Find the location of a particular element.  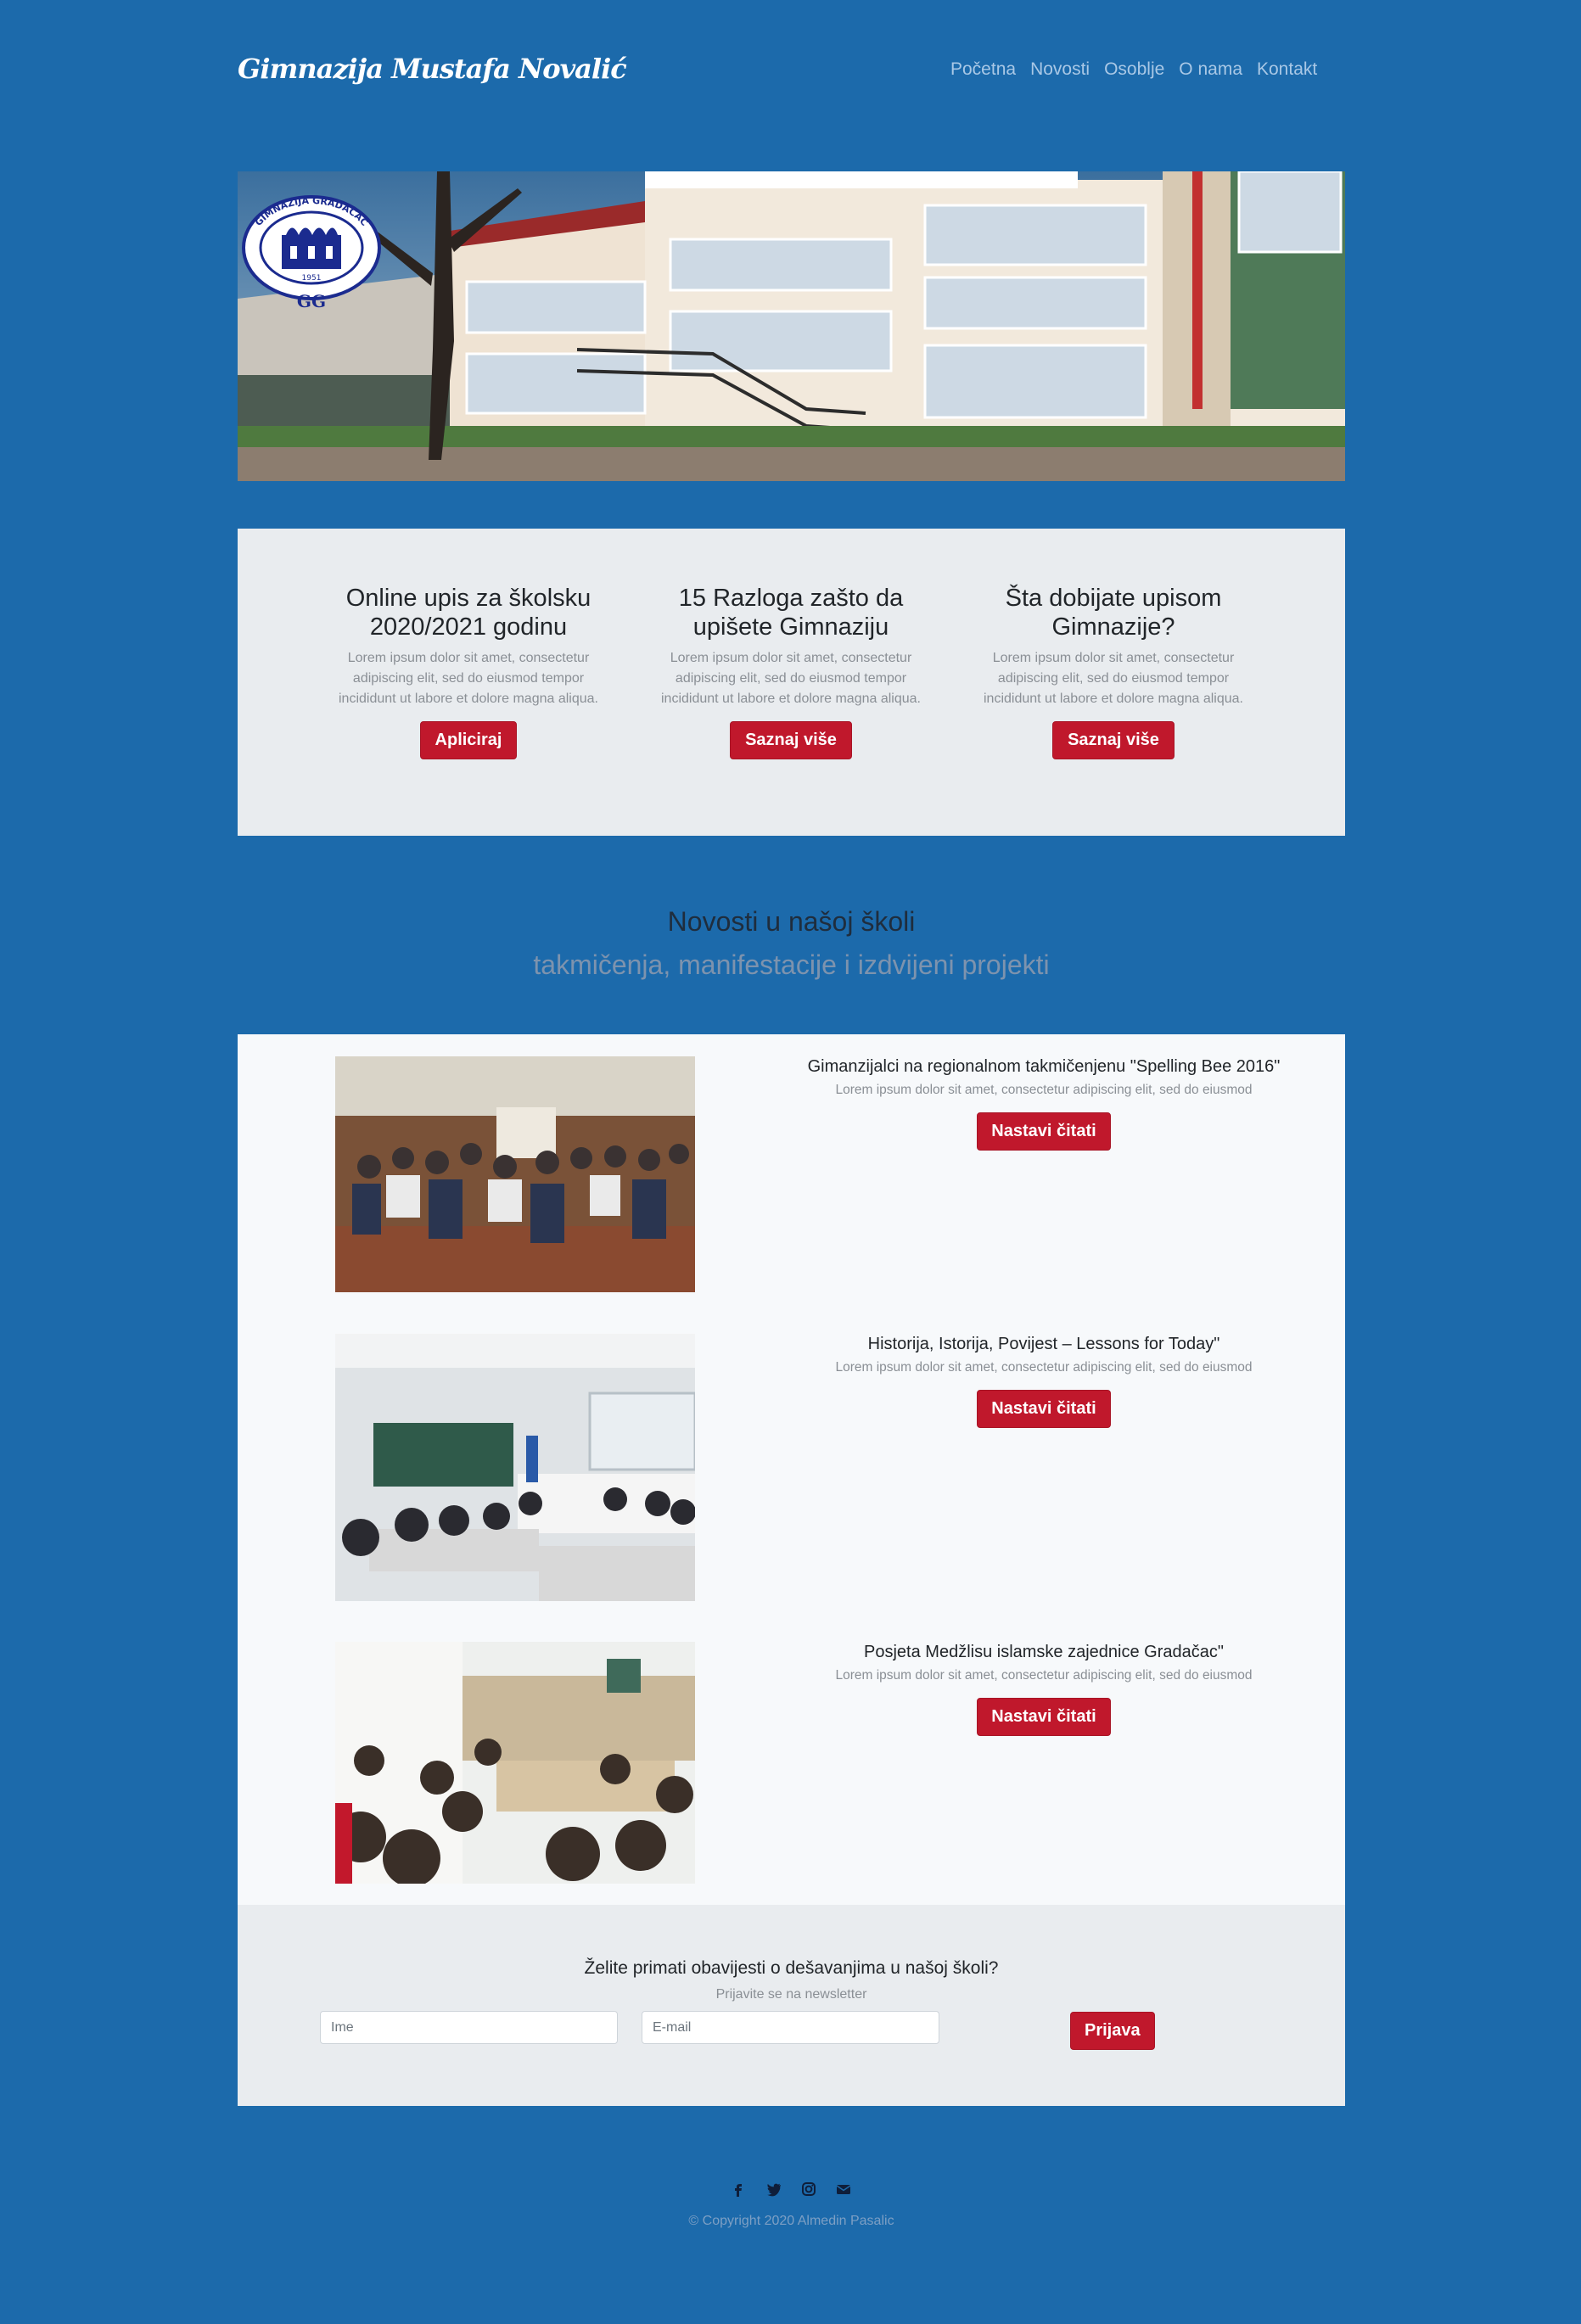

email-input is located at coordinates (791, 2028).